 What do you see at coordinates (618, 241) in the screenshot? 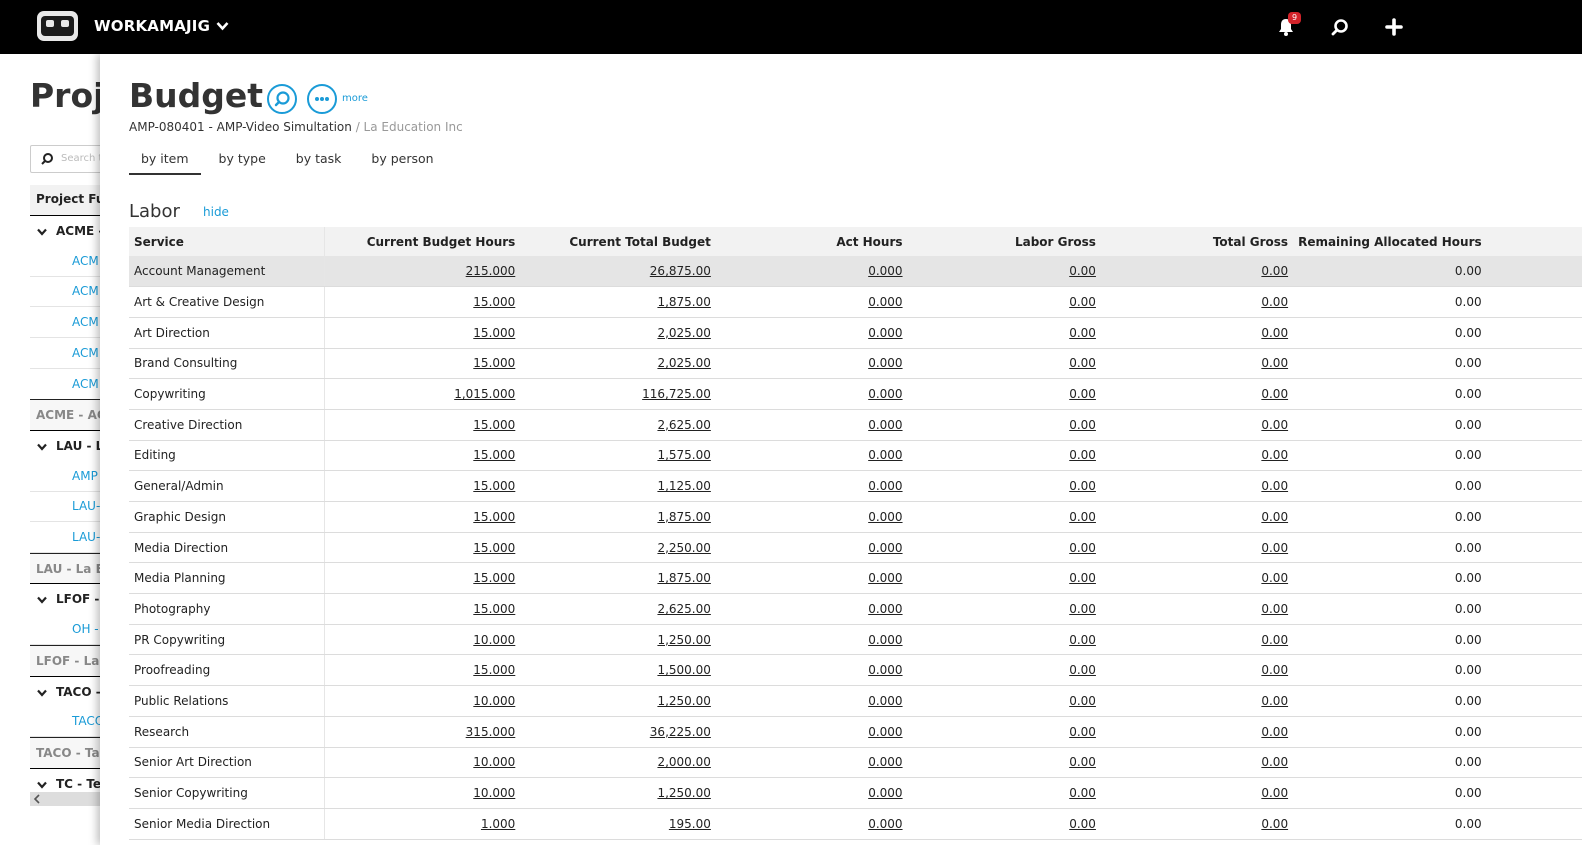
I see `column-header: Current Total Budget` at bounding box center [618, 241].